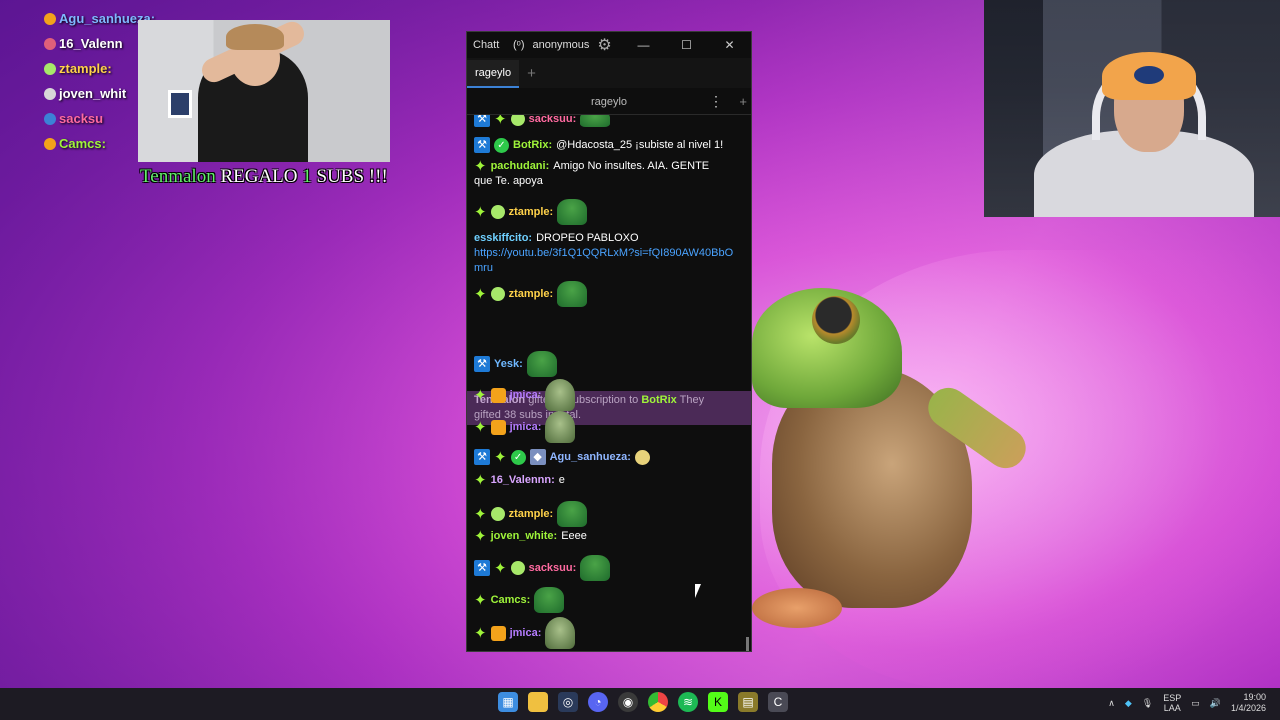 This screenshot has width=1280, height=720. What do you see at coordinates (716, 101) in the screenshot?
I see `split-menu-icon: ⋮` at bounding box center [716, 101].